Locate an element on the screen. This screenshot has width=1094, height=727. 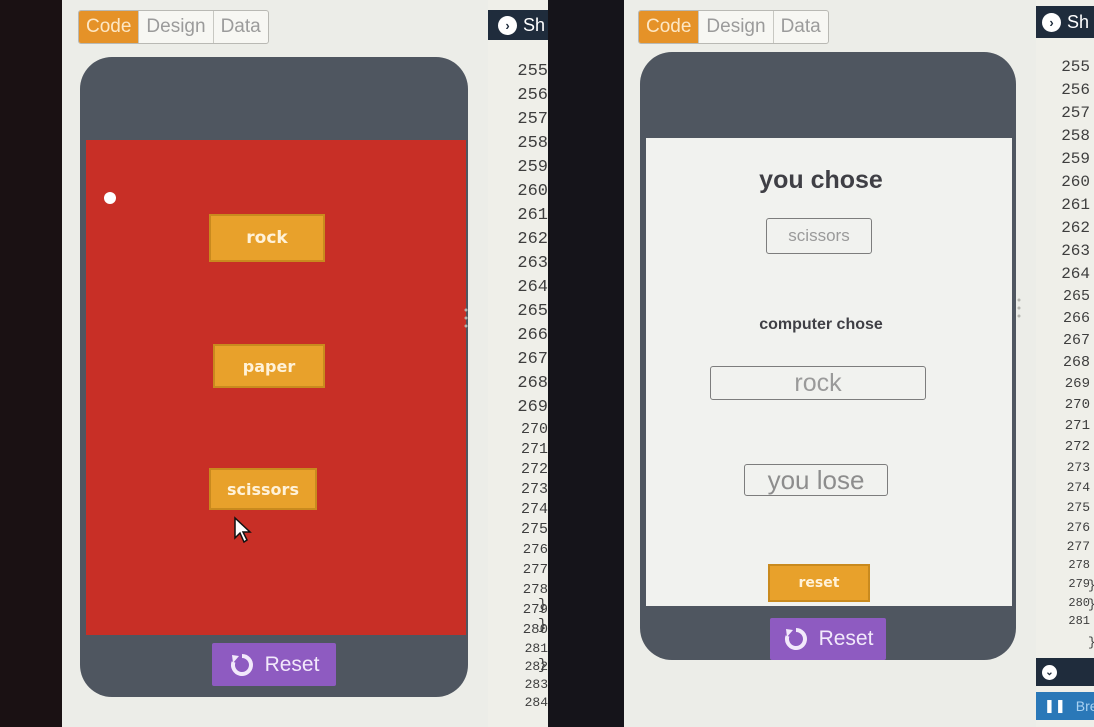
monitor-bezel is located at coordinates (586, 363).